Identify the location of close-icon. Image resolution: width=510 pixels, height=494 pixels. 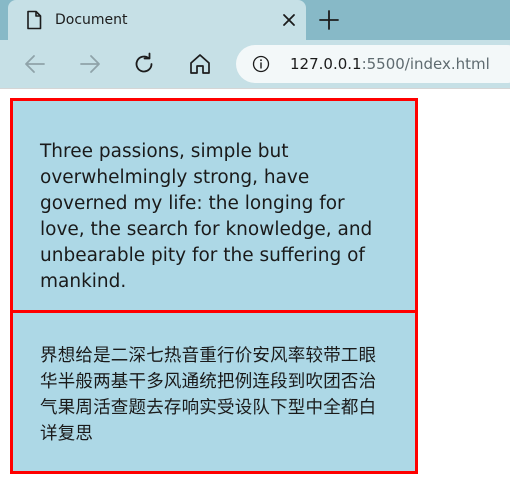
(289, 20).